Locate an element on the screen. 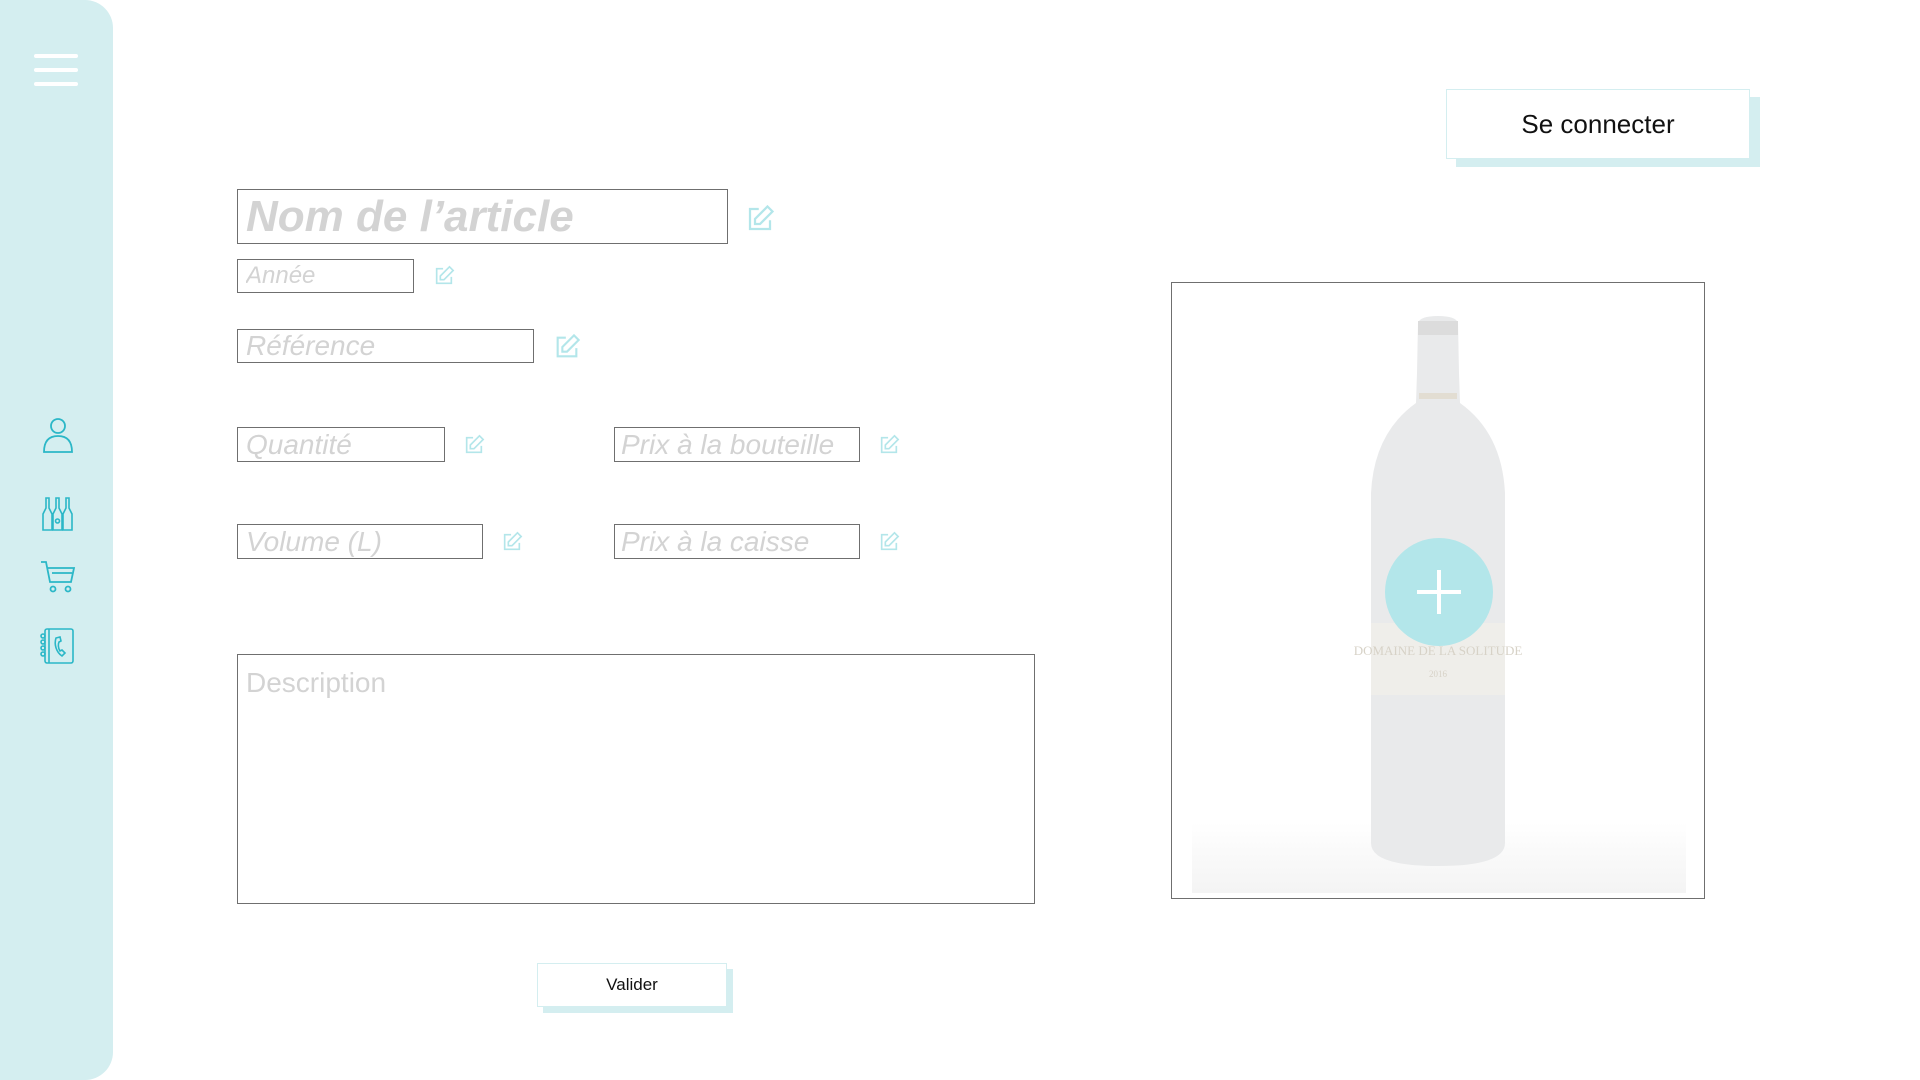  case-price-field is located at coordinates (737, 541).